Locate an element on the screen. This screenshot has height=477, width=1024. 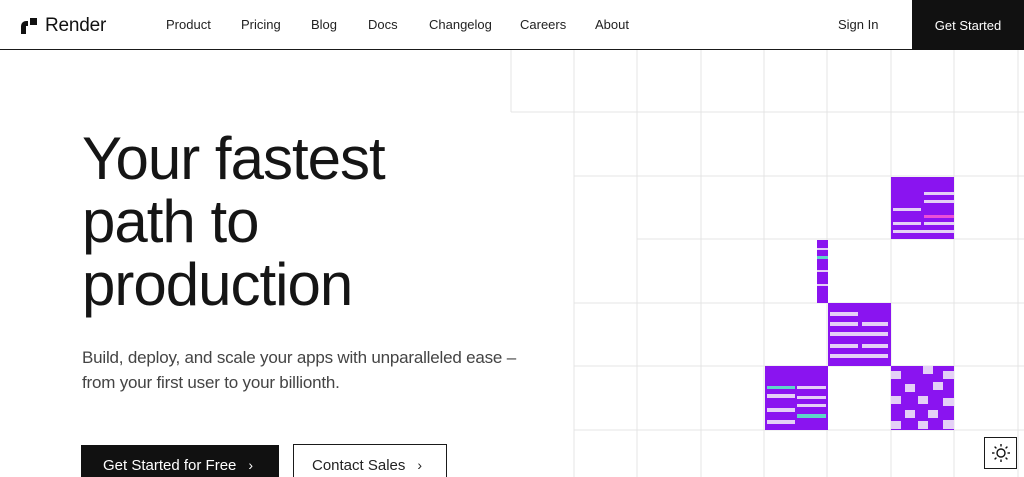
nav-link-careers: Careers is located at coordinates (543, 24).